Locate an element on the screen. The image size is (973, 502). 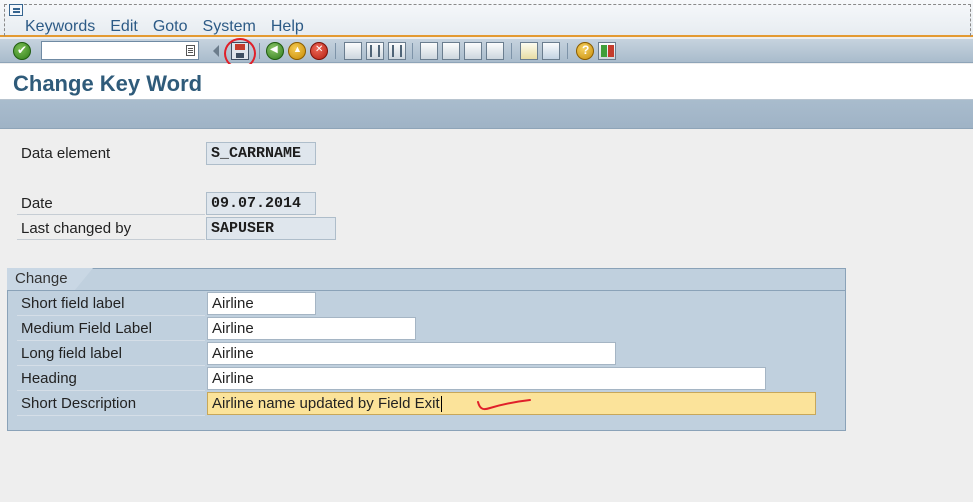
medium-field-label: Medium Field Label is located at coordinates (111, 329).